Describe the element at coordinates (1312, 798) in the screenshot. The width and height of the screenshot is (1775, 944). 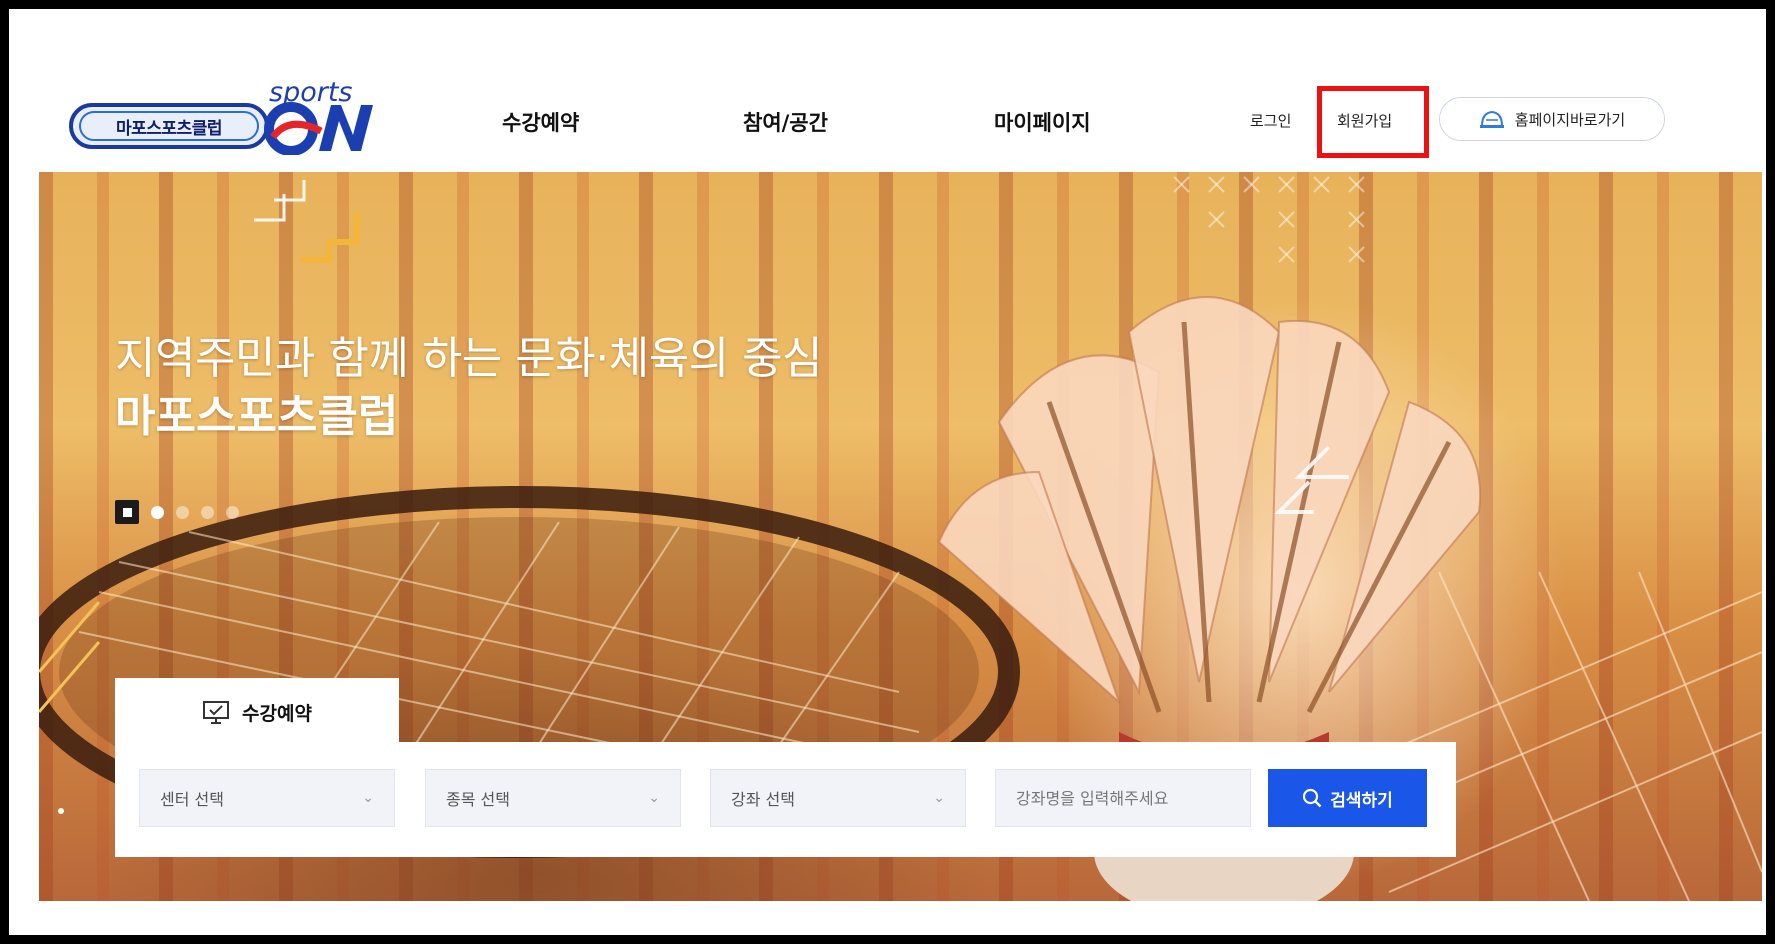
I see `search-icon` at that location.